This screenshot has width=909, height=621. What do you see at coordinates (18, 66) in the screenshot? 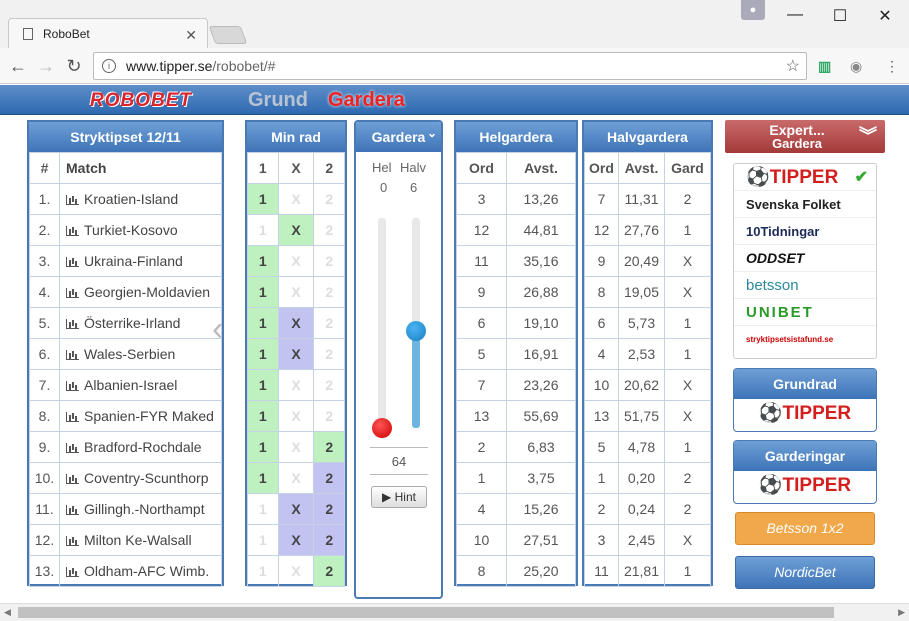
I see `back-icon: ←` at bounding box center [18, 66].